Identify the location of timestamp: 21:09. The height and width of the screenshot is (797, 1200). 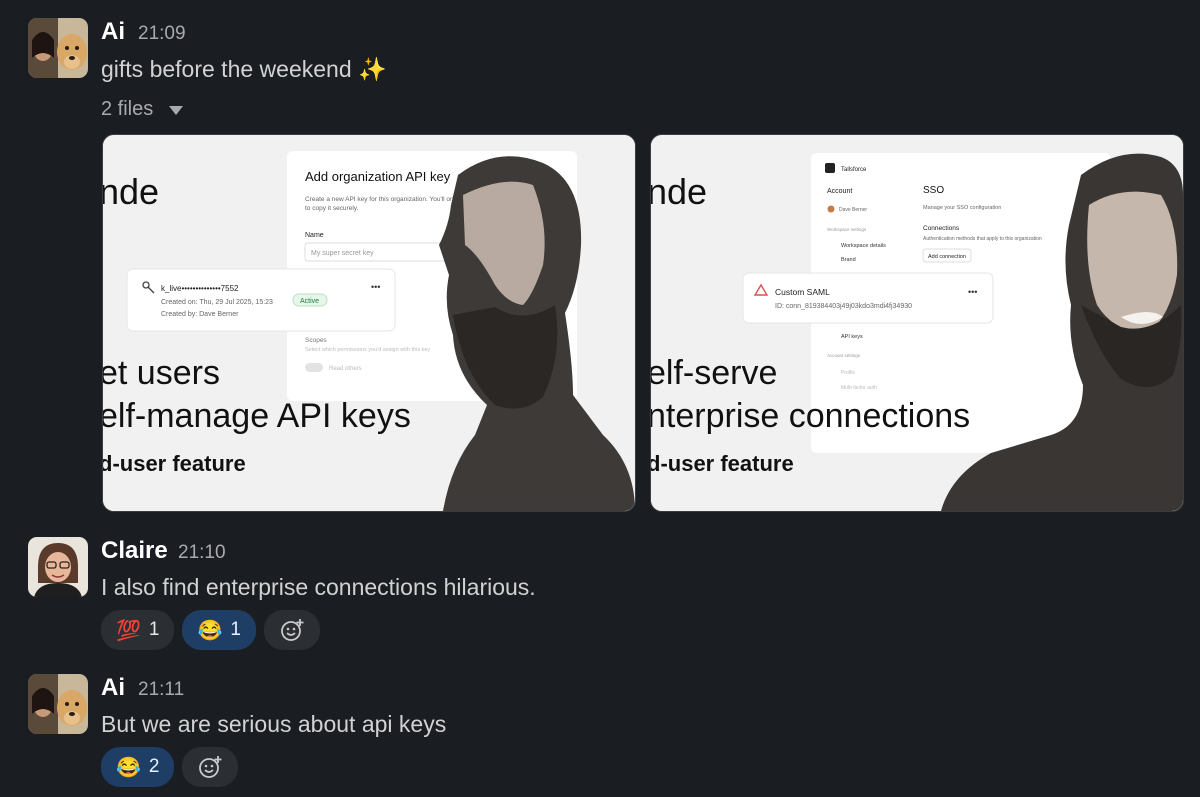
(162, 34).